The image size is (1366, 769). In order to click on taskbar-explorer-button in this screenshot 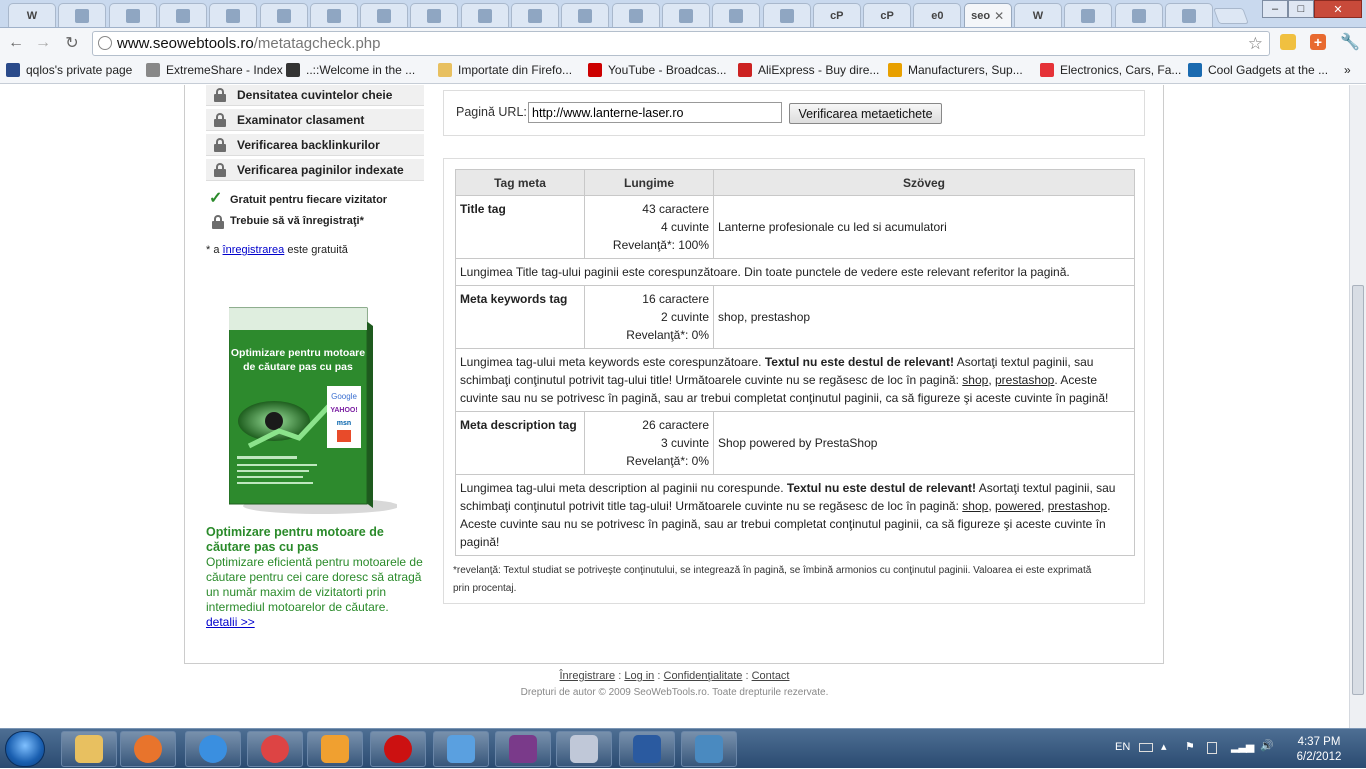, I will do `click(89, 749)`.